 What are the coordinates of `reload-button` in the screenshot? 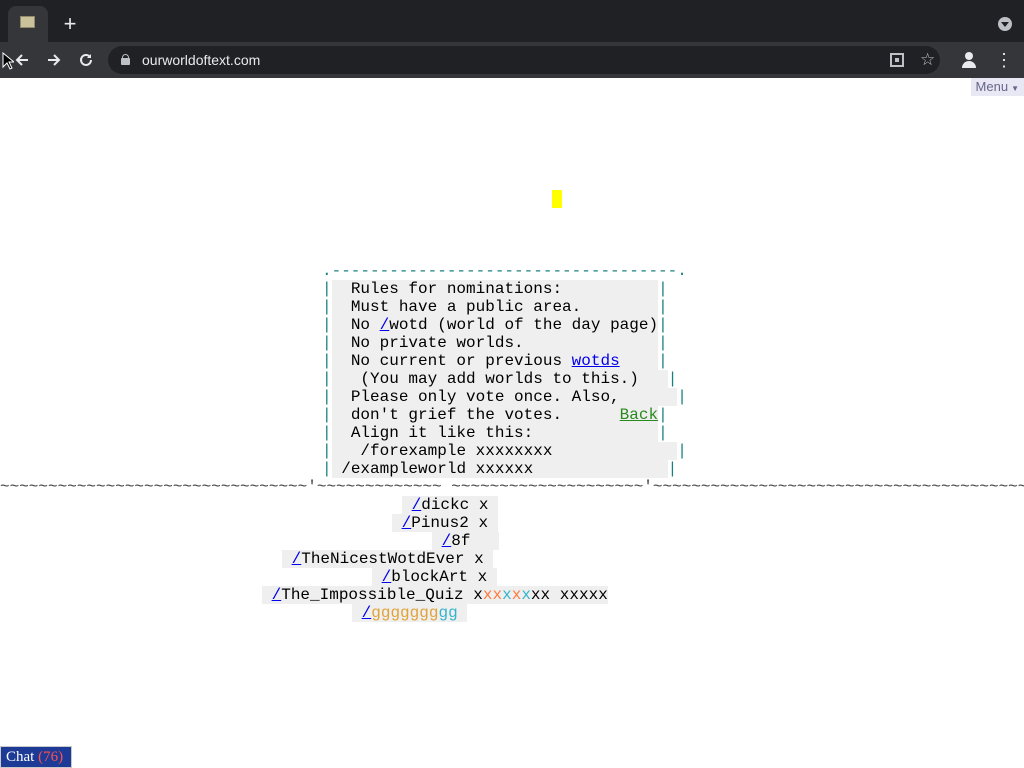 It's located at (86, 60).